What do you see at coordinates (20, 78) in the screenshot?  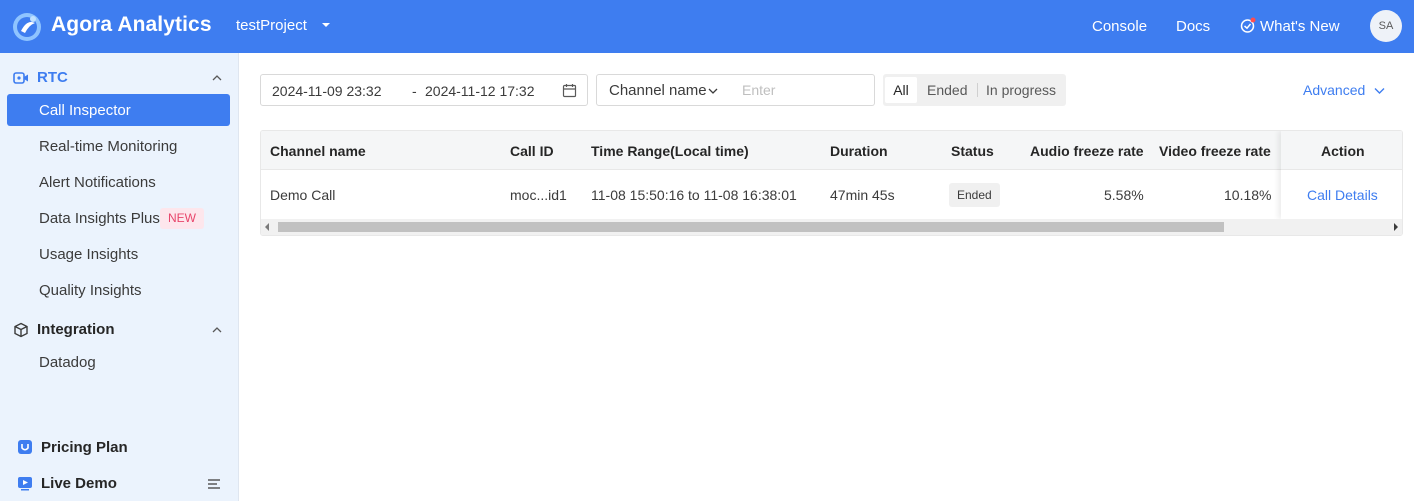 I see `video-call-icon` at bounding box center [20, 78].